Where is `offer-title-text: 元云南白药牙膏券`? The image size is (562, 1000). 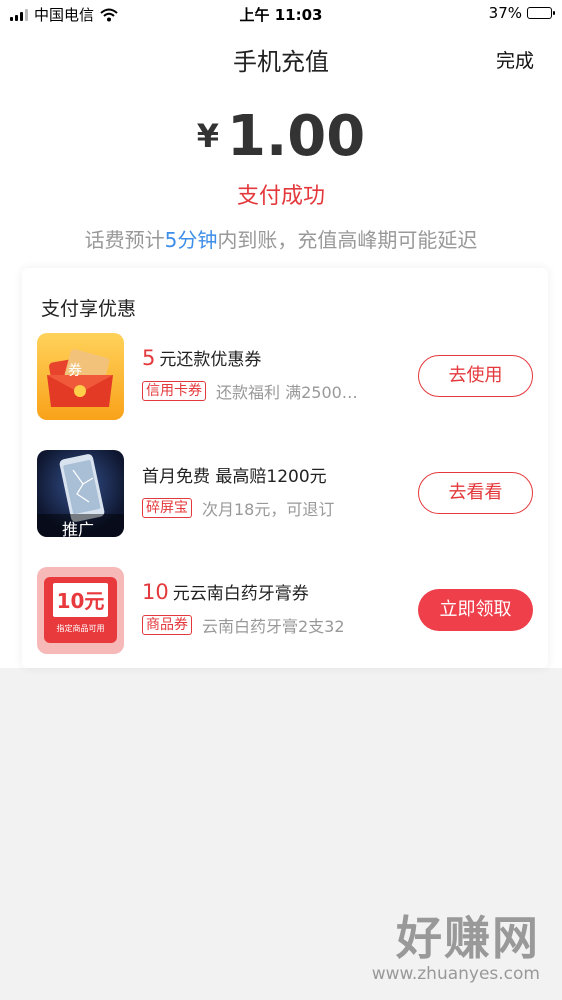
offer-title-text: 元云南白药牙膏券 is located at coordinates (240, 594).